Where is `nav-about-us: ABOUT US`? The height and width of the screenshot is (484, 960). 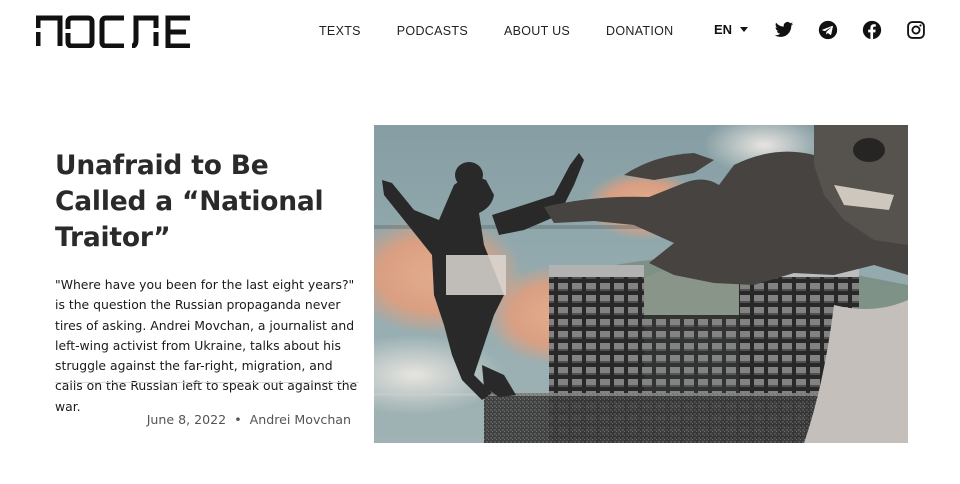 nav-about-us: ABOUT US is located at coordinates (537, 31).